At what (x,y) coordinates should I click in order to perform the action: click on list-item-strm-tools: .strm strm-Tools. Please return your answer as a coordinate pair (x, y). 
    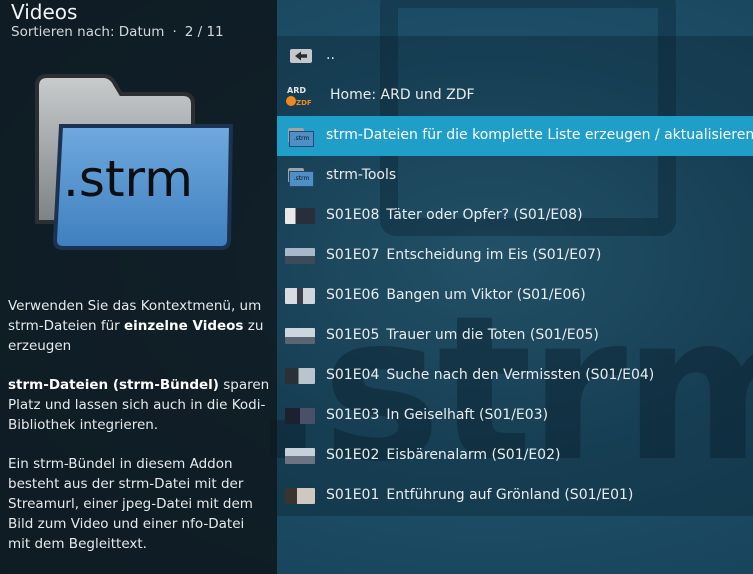
    Looking at the image, I should click on (515, 176).